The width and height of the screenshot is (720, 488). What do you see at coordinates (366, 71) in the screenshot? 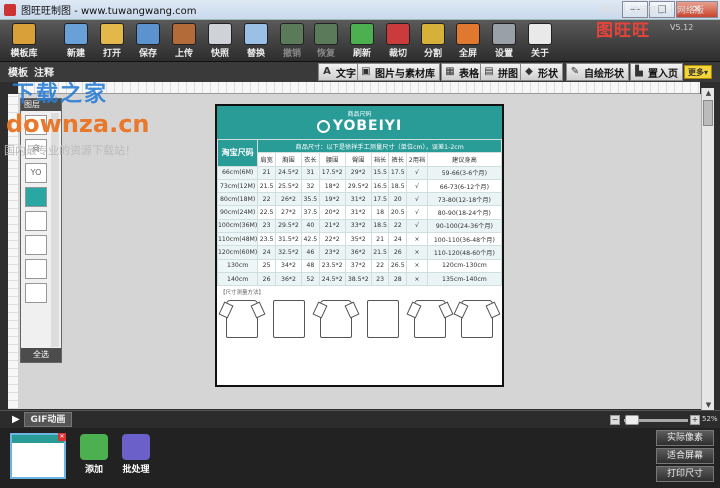
I see `image-icon: ▣` at bounding box center [366, 71].